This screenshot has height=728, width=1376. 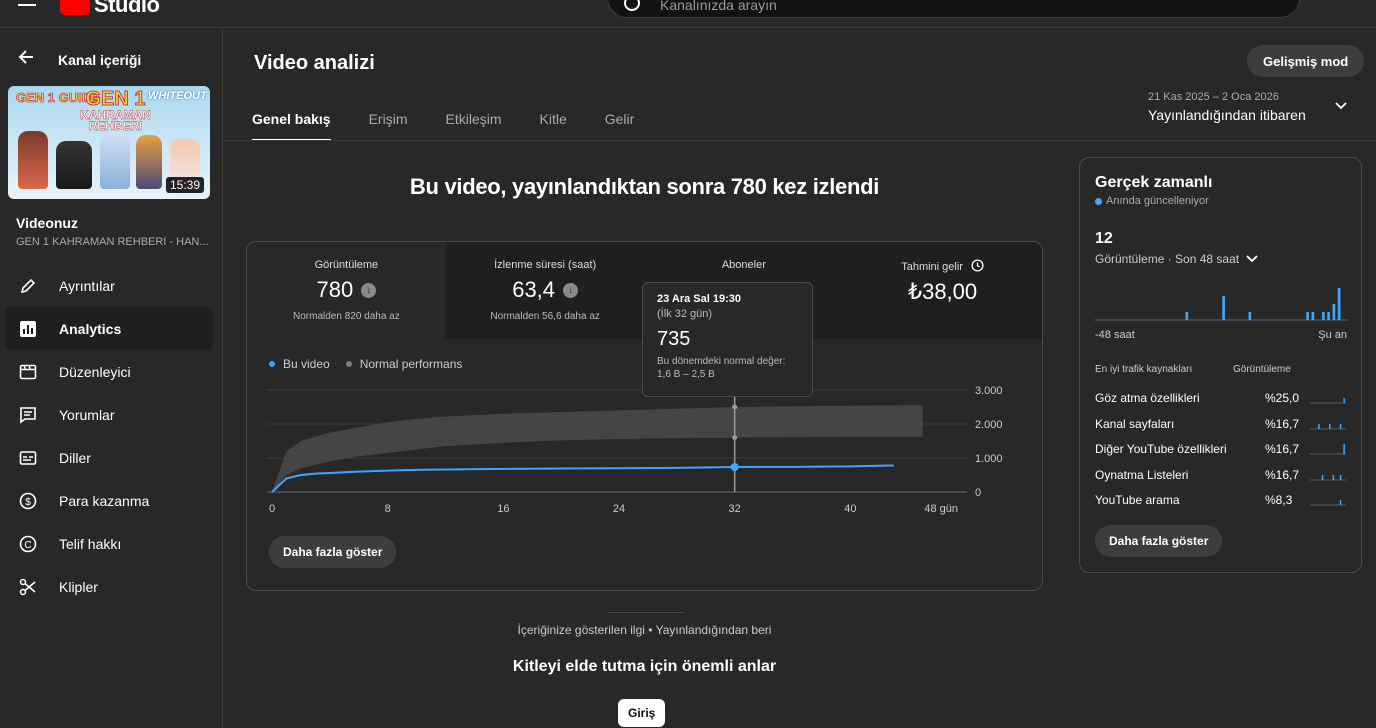 What do you see at coordinates (109, 371) in the screenshot?
I see `sidebar-item-editor: Düzenleyici` at bounding box center [109, 371].